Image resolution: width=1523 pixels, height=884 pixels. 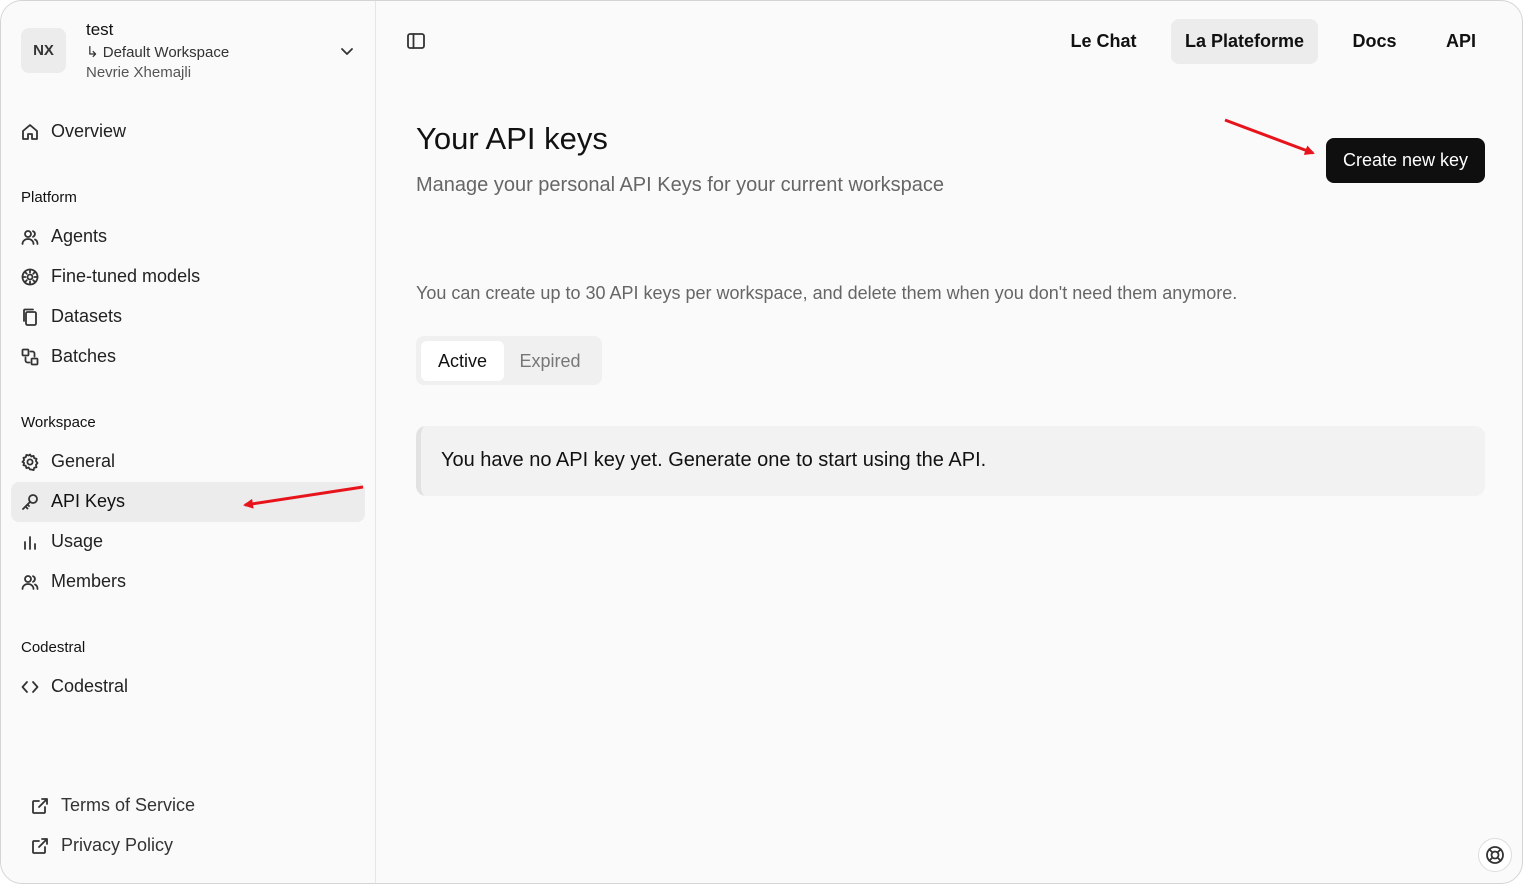 What do you see at coordinates (128, 805) in the screenshot?
I see `footer-link-label: Terms of Service` at bounding box center [128, 805].